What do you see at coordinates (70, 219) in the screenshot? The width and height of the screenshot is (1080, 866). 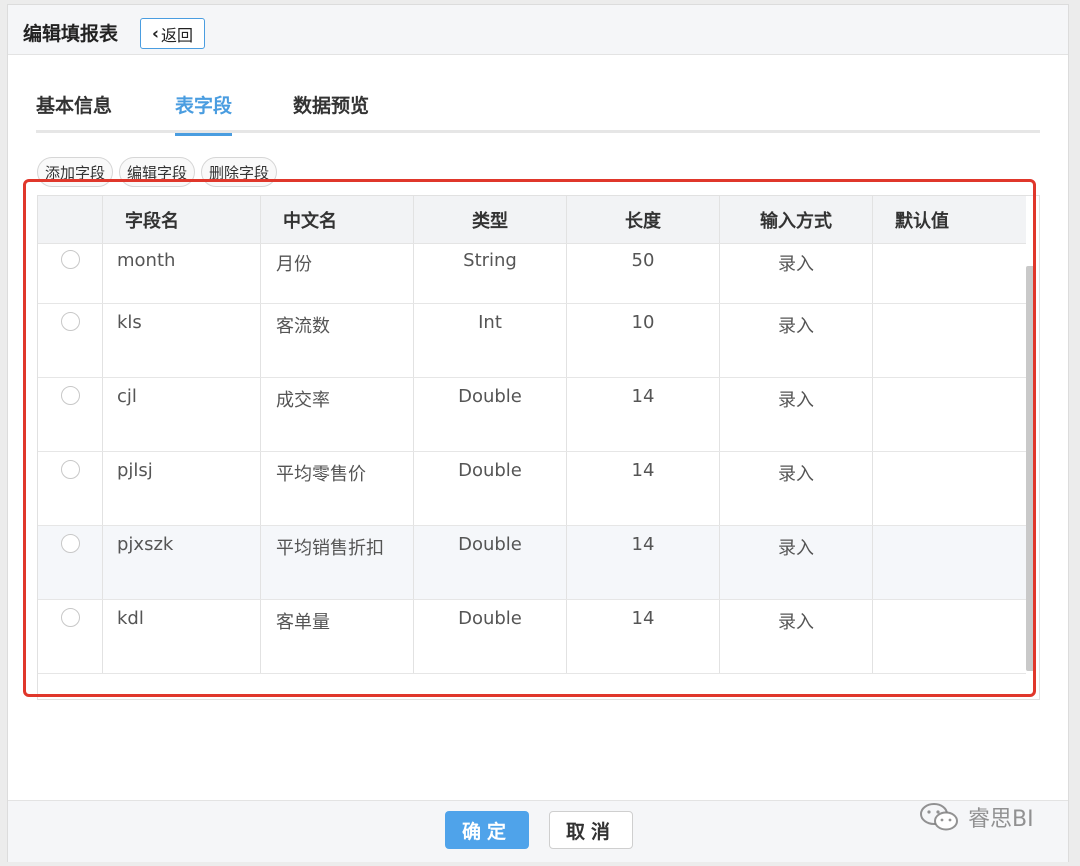 I see `header-select` at bounding box center [70, 219].